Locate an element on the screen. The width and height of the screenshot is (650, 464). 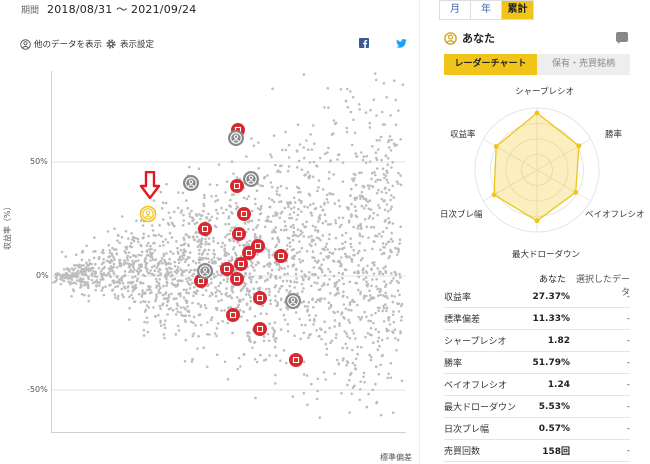
comment-icon is located at coordinates (622, 38).